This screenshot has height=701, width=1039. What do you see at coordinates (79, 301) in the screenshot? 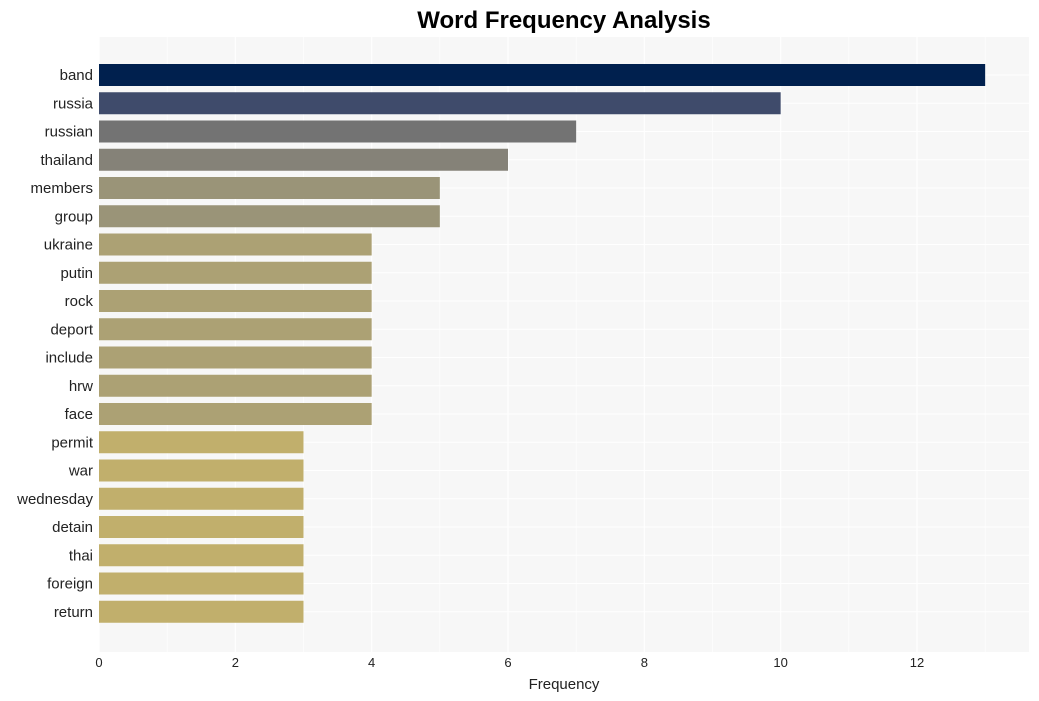
I see `y-tick-label: rock` at bounding box center [79, 301].